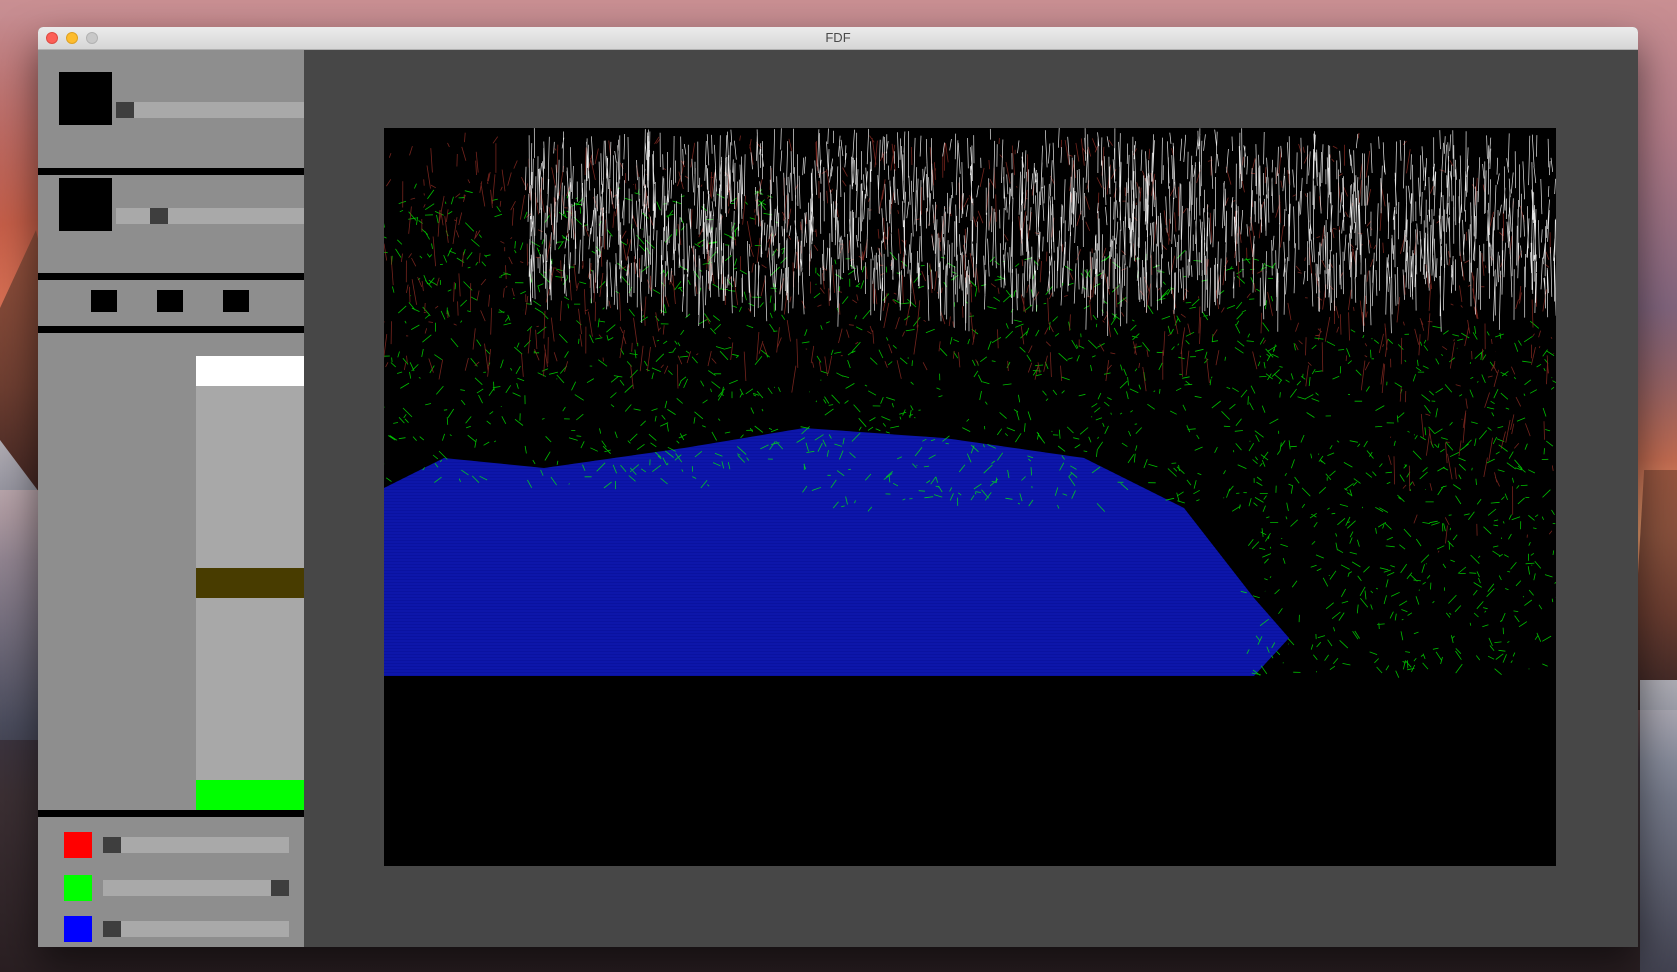 The height and width of the screenshot is (972, 1677). What do you see at coordinates (196, 888) in the screenshot?
I see `green-channel-track` at bounding box center [196, 888].